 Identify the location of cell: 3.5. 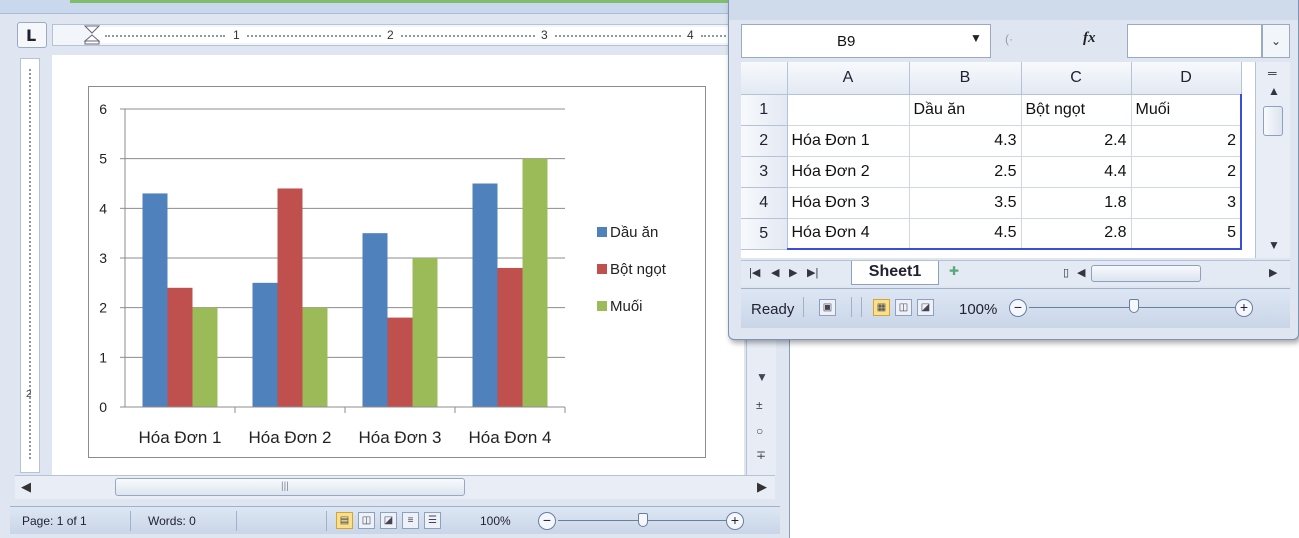
(965, 203).